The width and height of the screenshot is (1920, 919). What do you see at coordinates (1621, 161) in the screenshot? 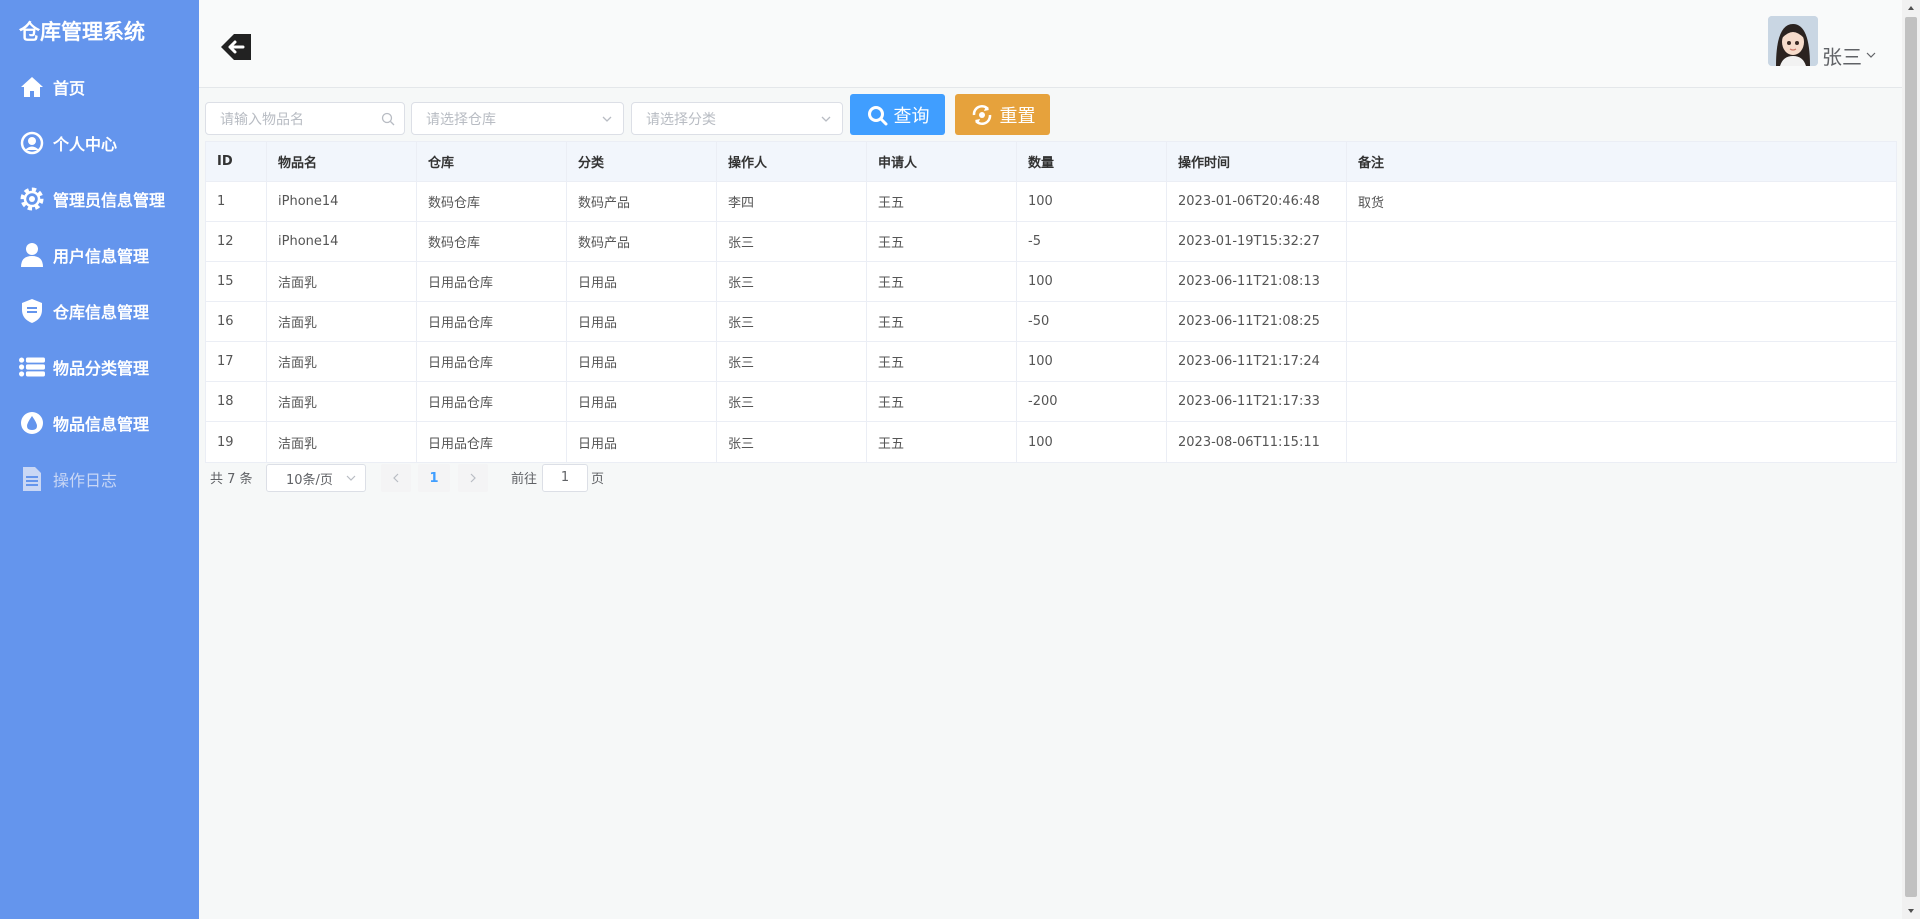
I see `column-header-remark: 备注` at bounding box center [1621, 161].